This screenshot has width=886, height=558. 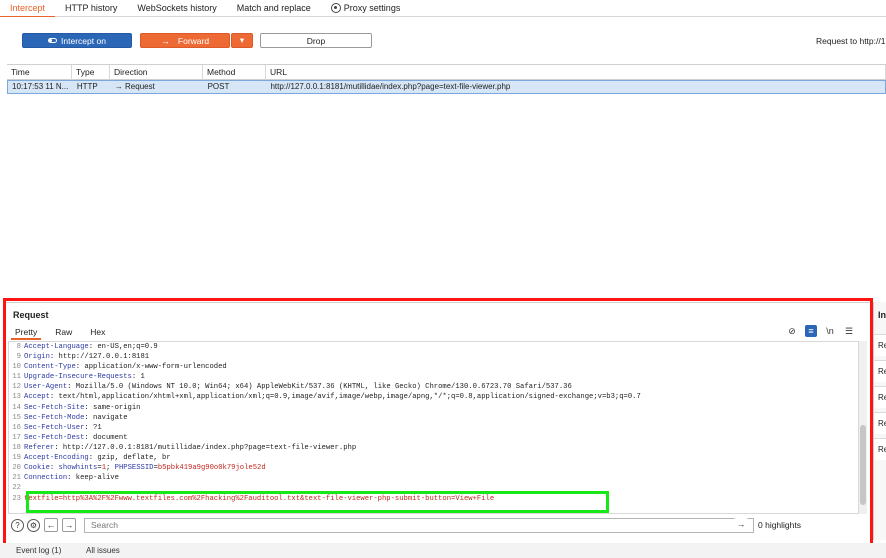 What do you see at coordinates (140, 86) in the screenshot?
I see `direction-text: Request` at bounding box center [140, 86].